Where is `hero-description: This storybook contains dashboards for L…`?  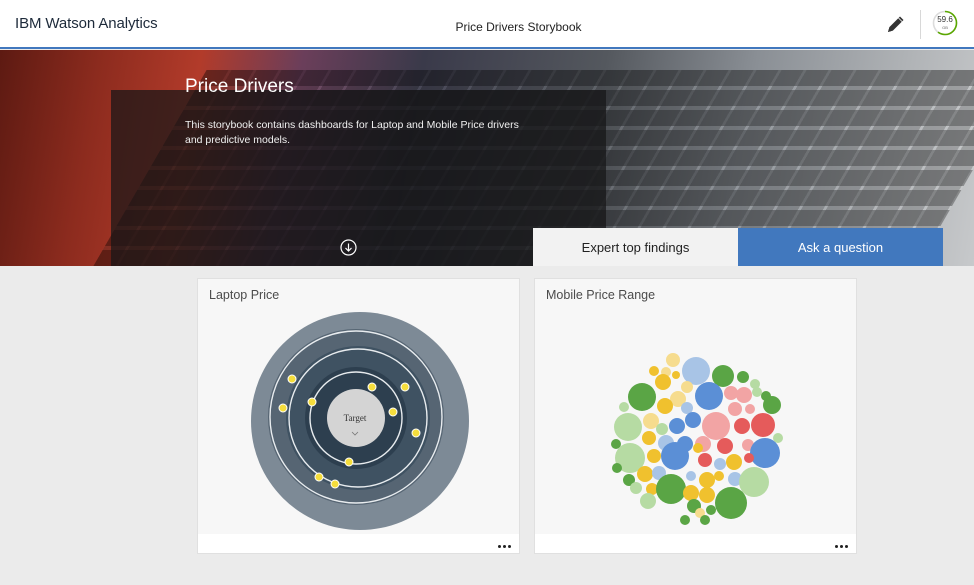 hero-description: This storybook contains dashboards for L… is located at coordinates (352, 132).